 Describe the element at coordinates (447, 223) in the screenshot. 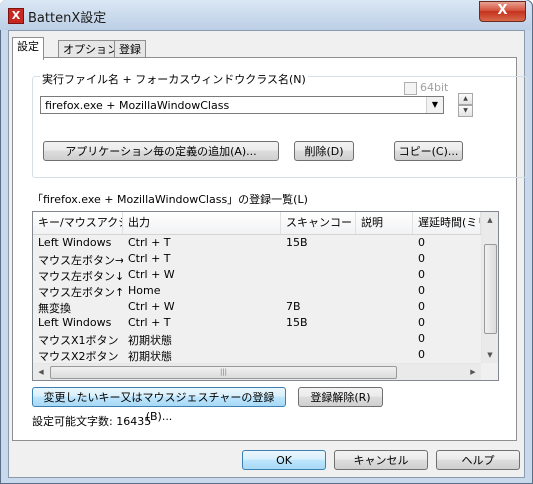

I see `column-header-delay: 遅延時間(ミリ` at that location.